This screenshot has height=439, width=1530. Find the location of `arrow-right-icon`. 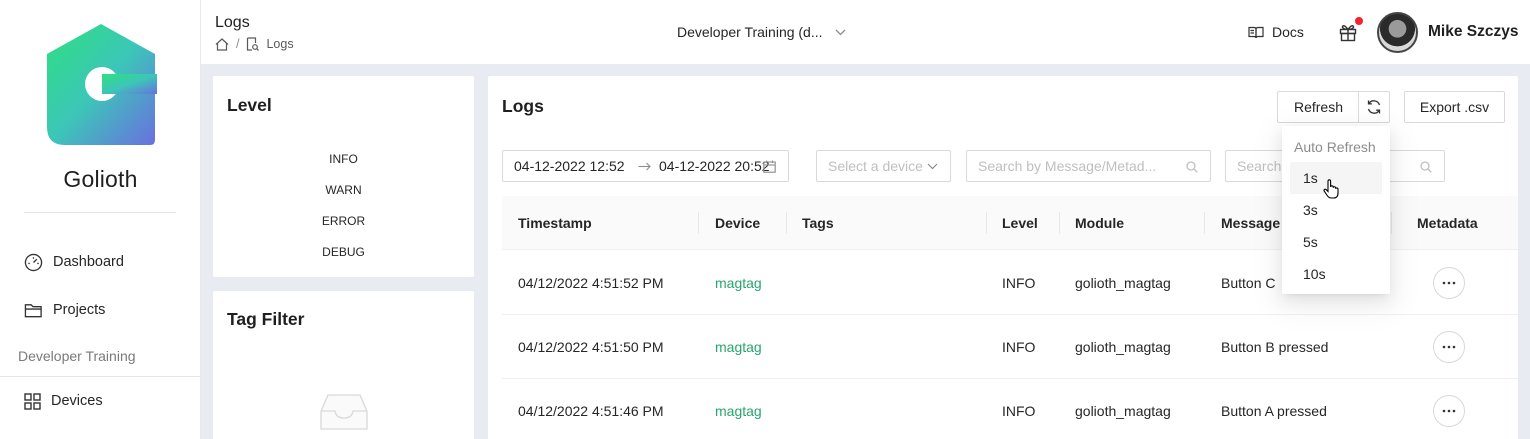

arrow-right-icon is located at coordinates (644, 166).